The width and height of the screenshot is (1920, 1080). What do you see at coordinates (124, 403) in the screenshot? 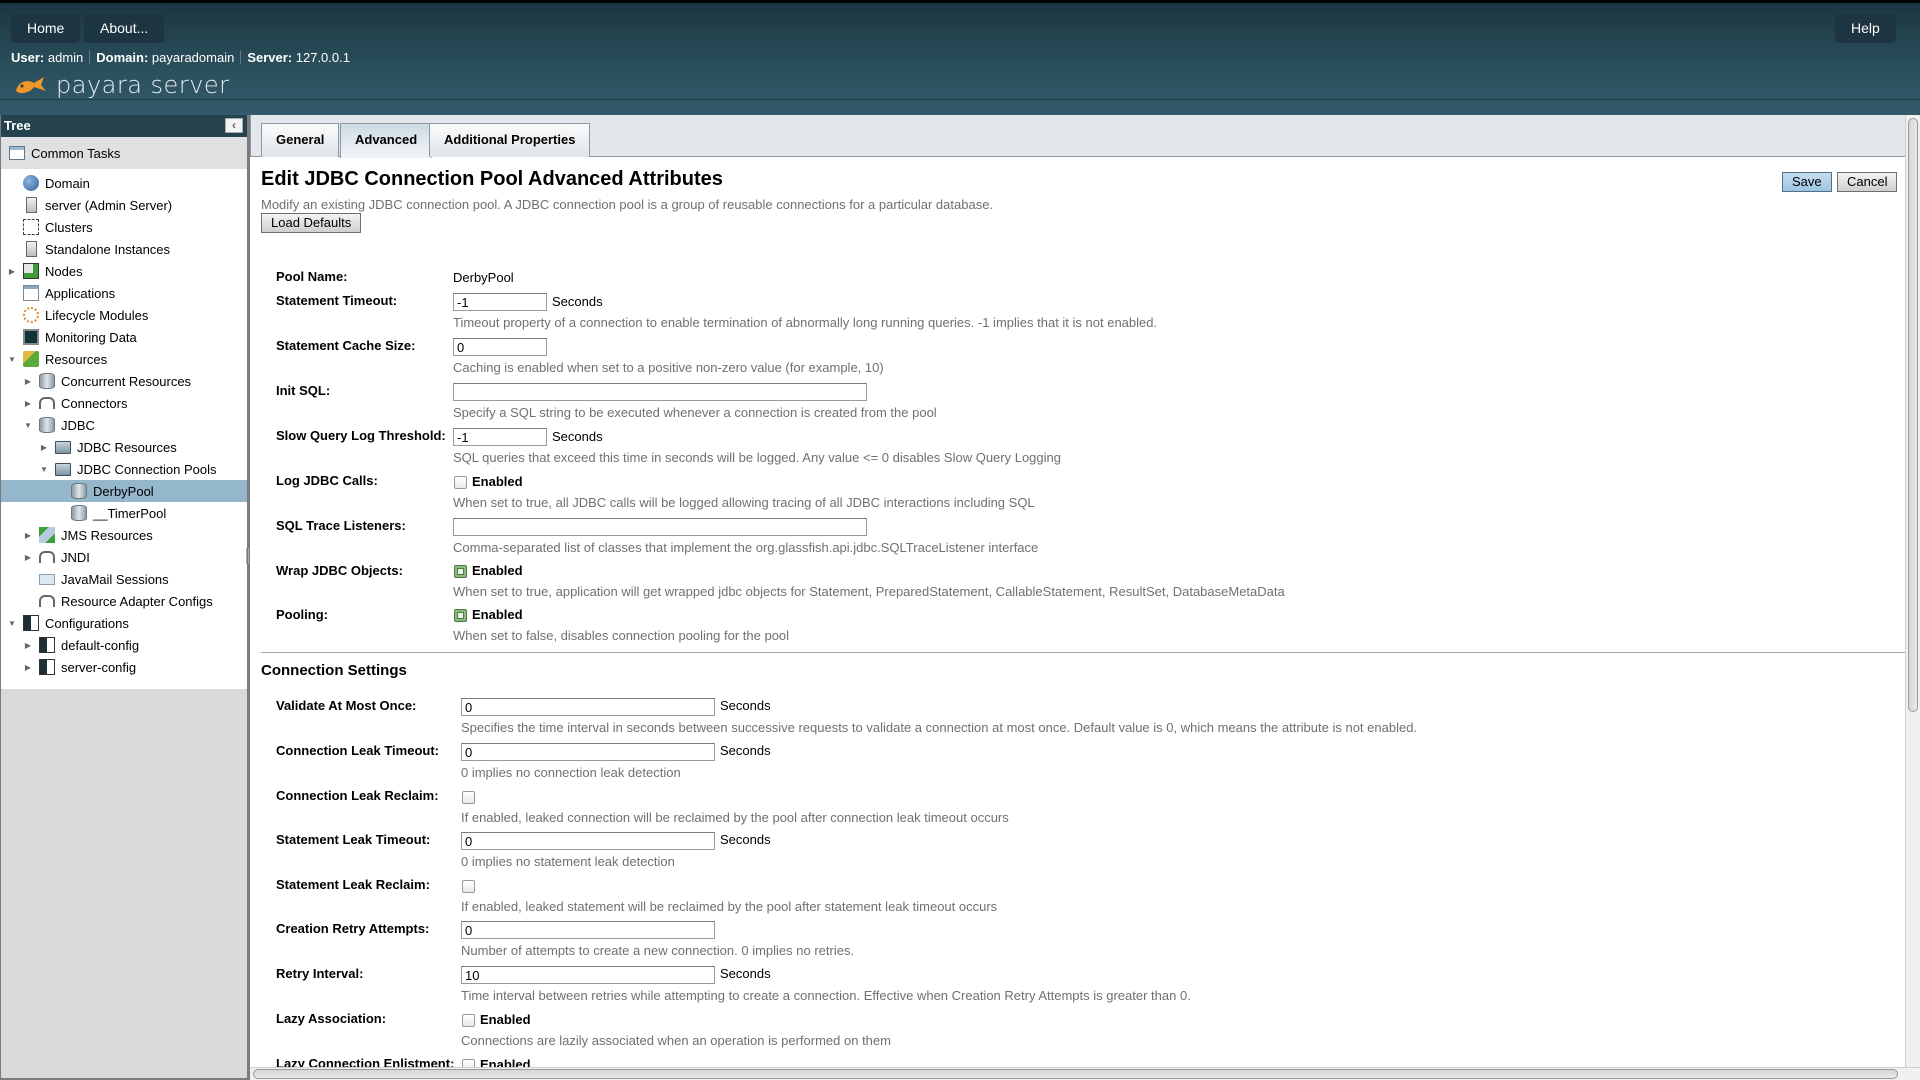
I see `tree-item-connectors: ▶ Connectors` at bounding box center [124, 403].